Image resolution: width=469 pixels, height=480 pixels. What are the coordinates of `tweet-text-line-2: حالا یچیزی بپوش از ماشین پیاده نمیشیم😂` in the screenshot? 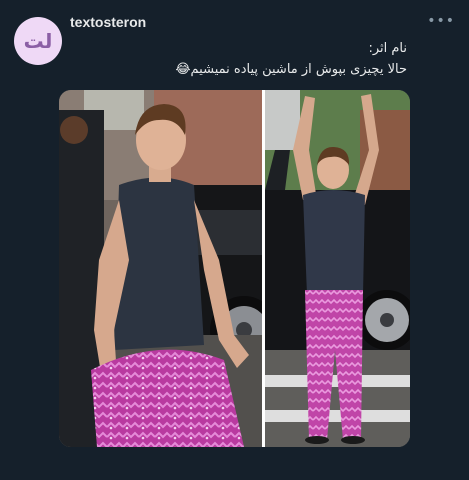 It's located at (291, 69).